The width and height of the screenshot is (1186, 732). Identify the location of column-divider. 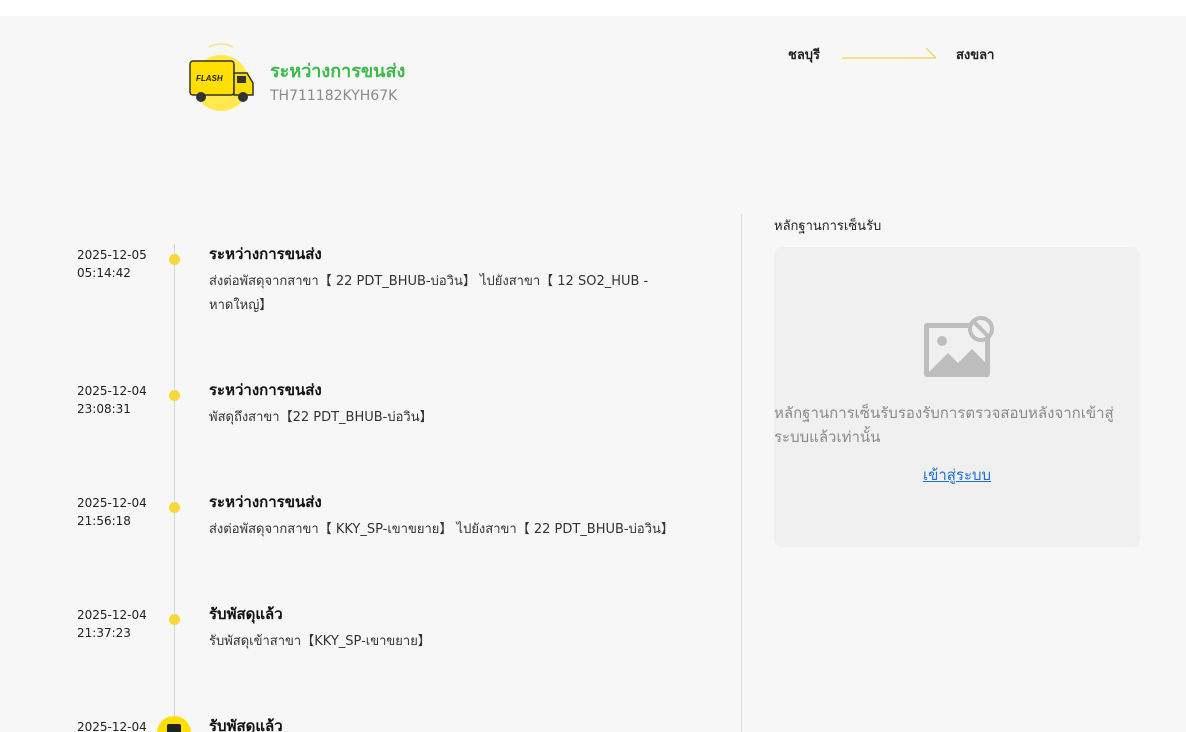
(741, 473).